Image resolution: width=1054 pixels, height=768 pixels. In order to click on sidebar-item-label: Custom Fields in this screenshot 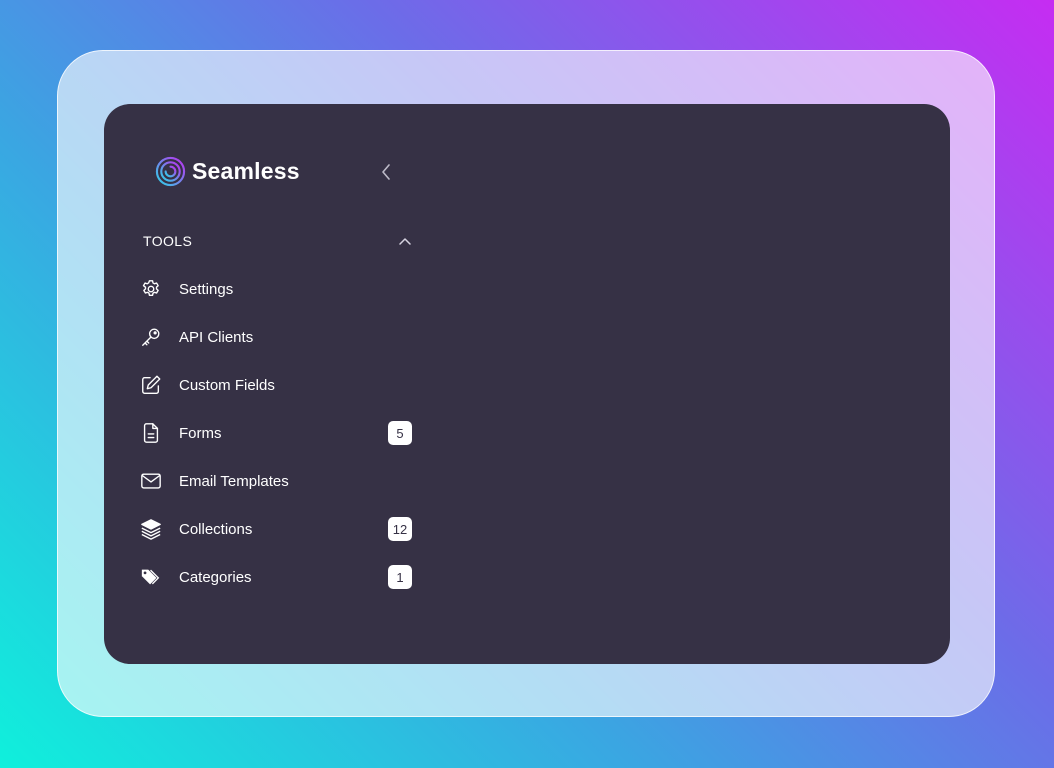, I will do `click(227, 385)`.